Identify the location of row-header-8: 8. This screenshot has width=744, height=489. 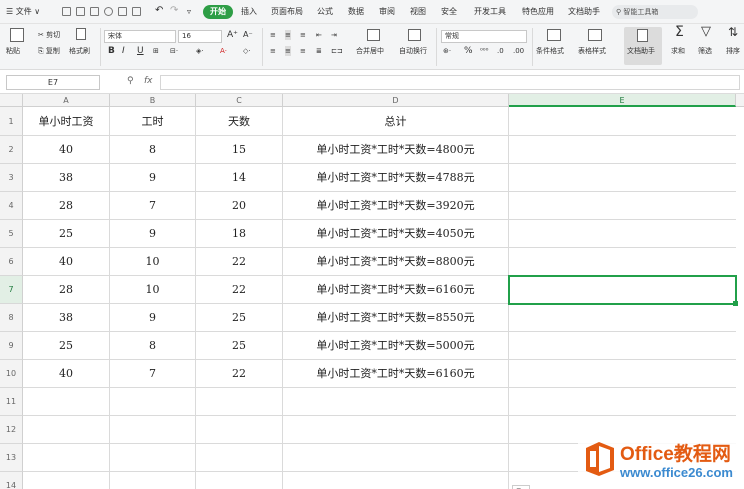
(11, 318).